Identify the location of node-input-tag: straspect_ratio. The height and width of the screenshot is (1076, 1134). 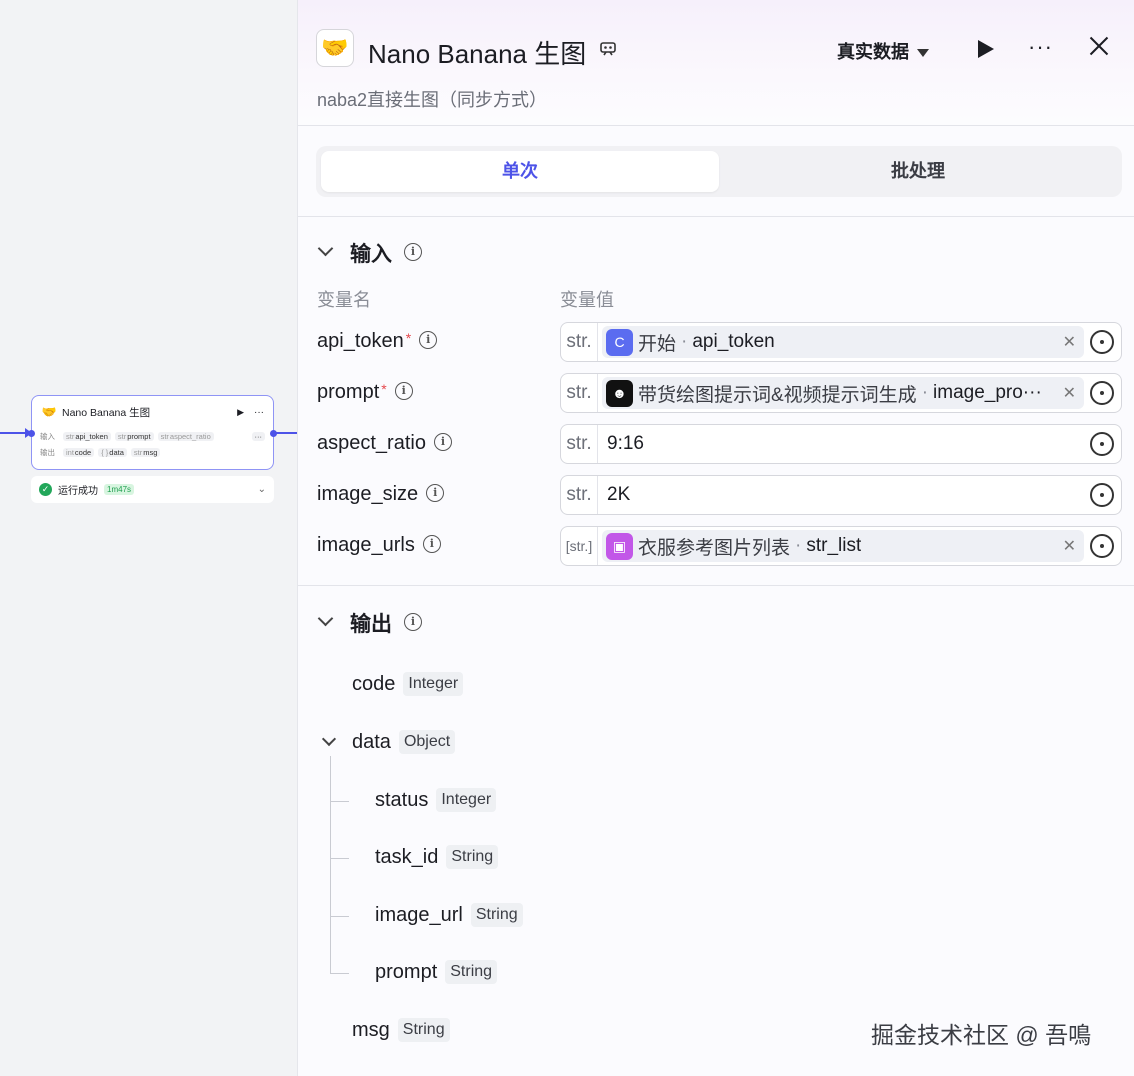
(185, 436).